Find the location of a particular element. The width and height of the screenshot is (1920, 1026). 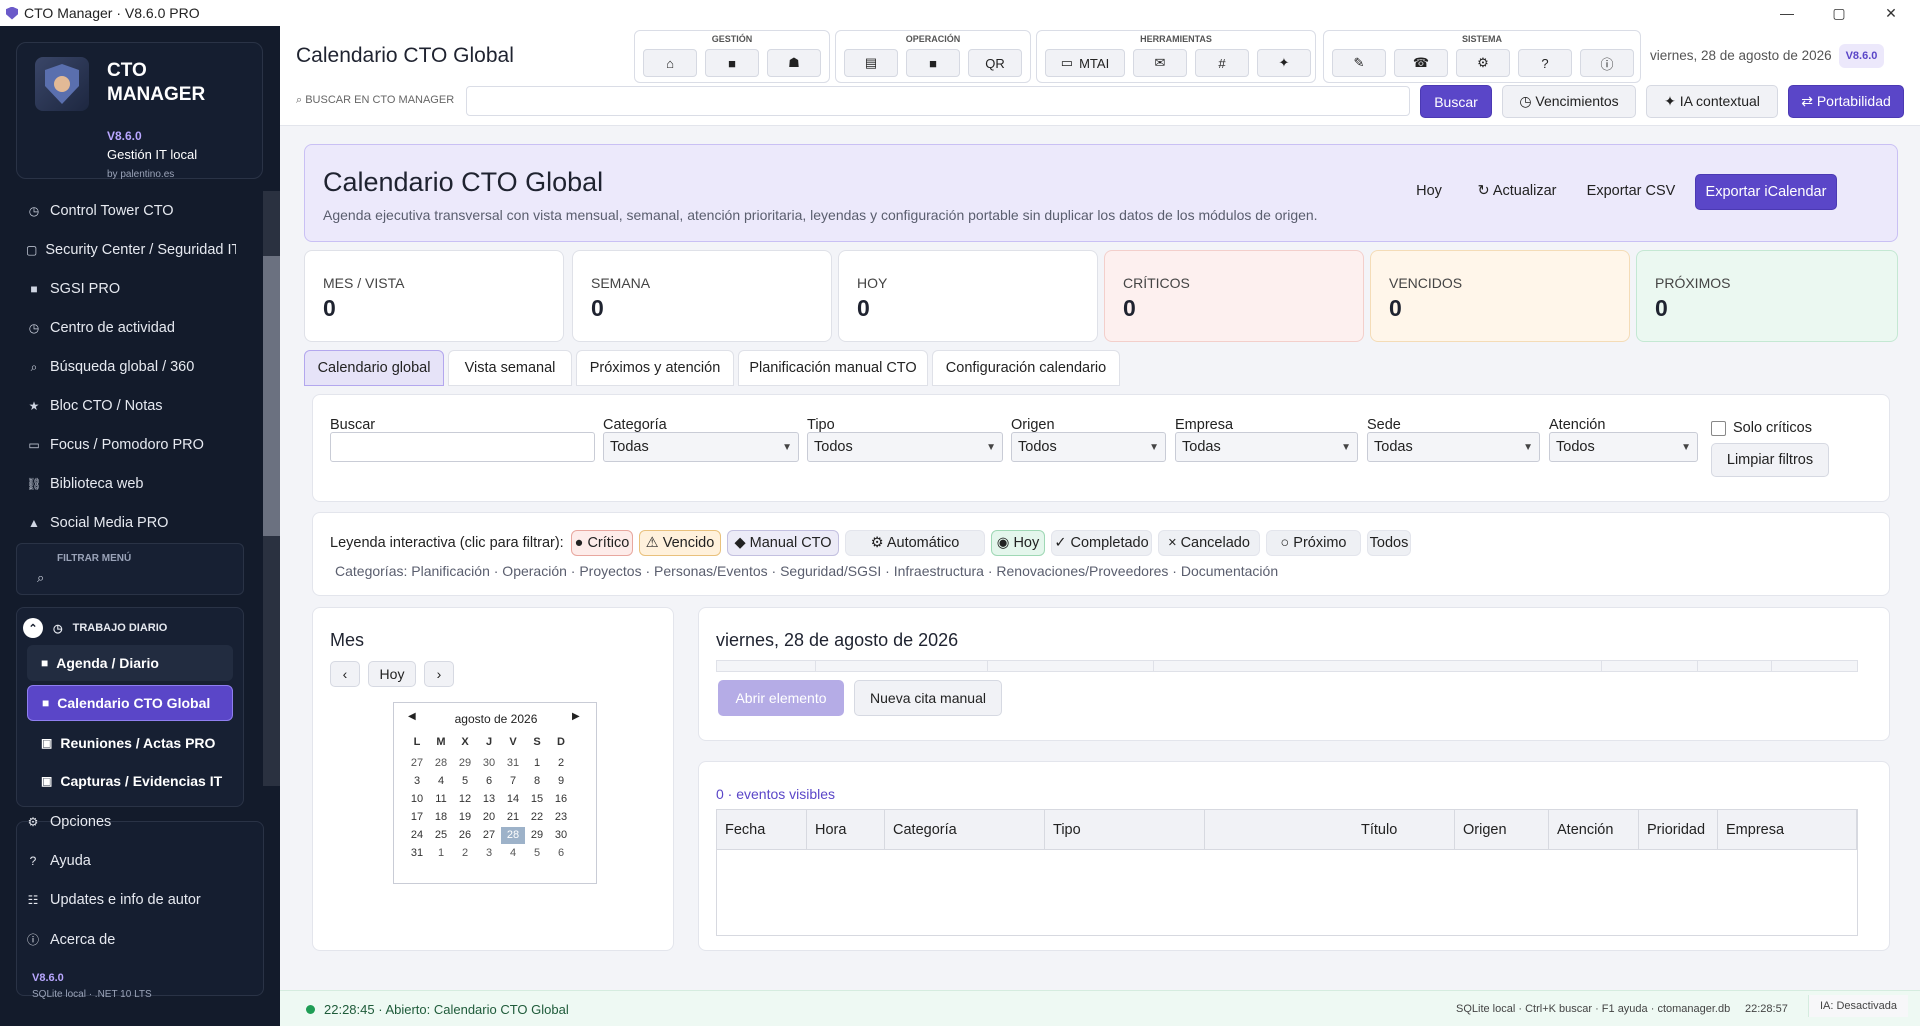

mail-button: ✉ is located at coordinates (1160, 63).